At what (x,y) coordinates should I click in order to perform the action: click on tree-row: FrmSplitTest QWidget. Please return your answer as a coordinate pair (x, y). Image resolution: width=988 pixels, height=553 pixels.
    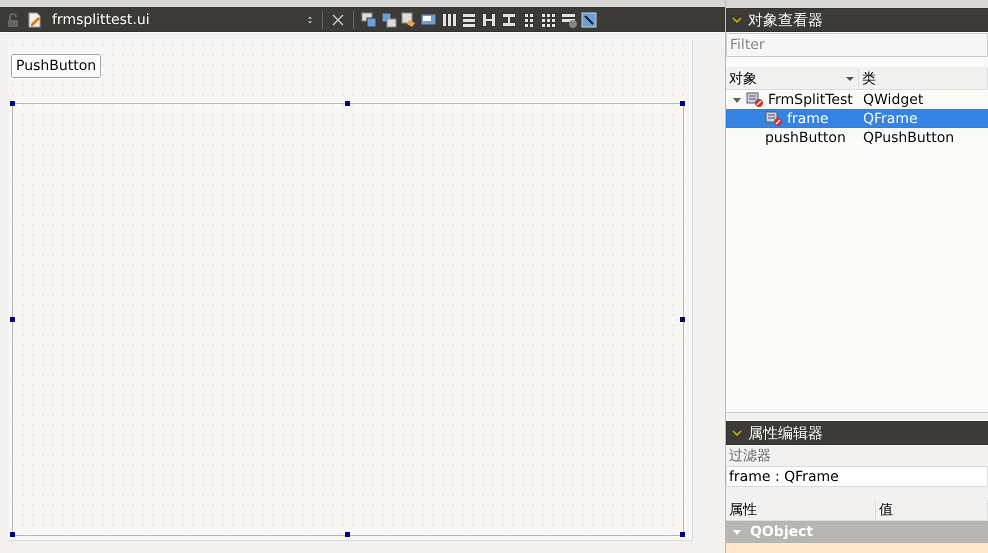
    Looking at the image, I should click on (857, 99).